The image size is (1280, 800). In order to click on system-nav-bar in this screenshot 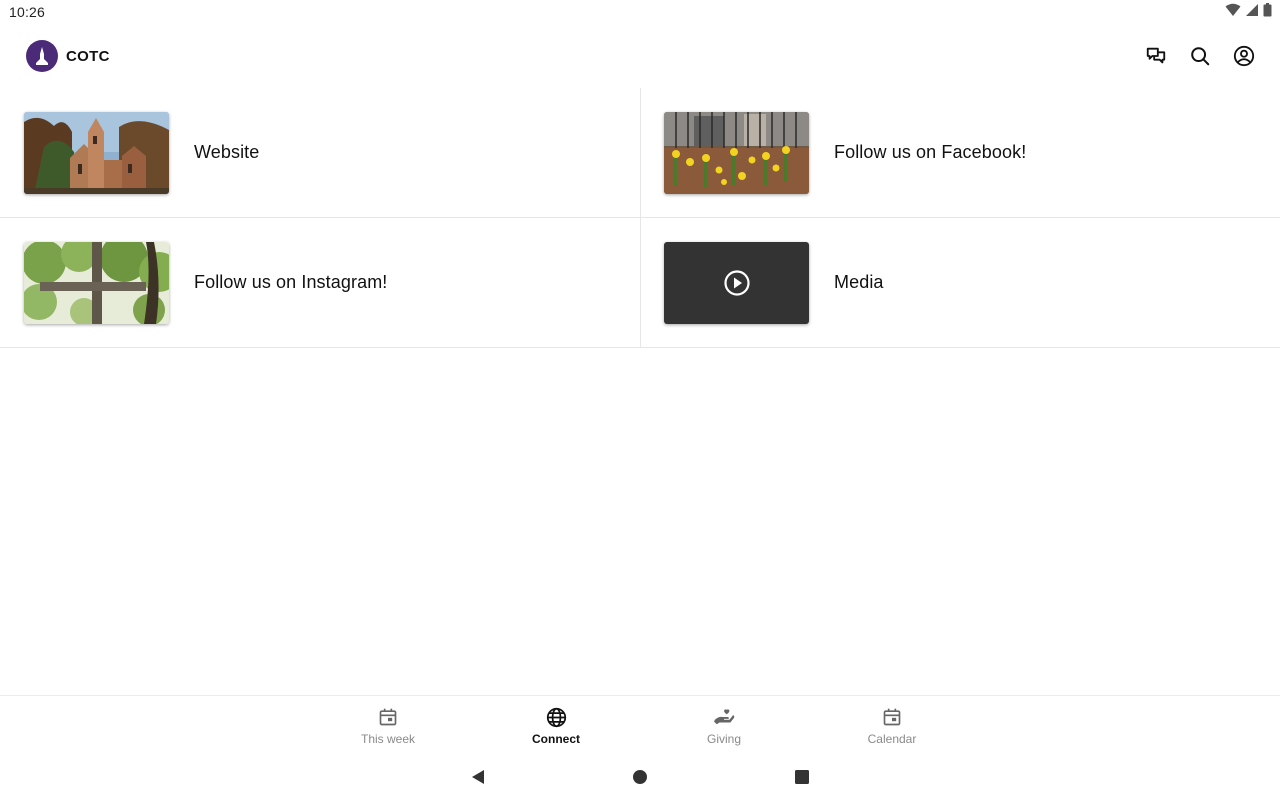, I will do `click(640, 776)`.